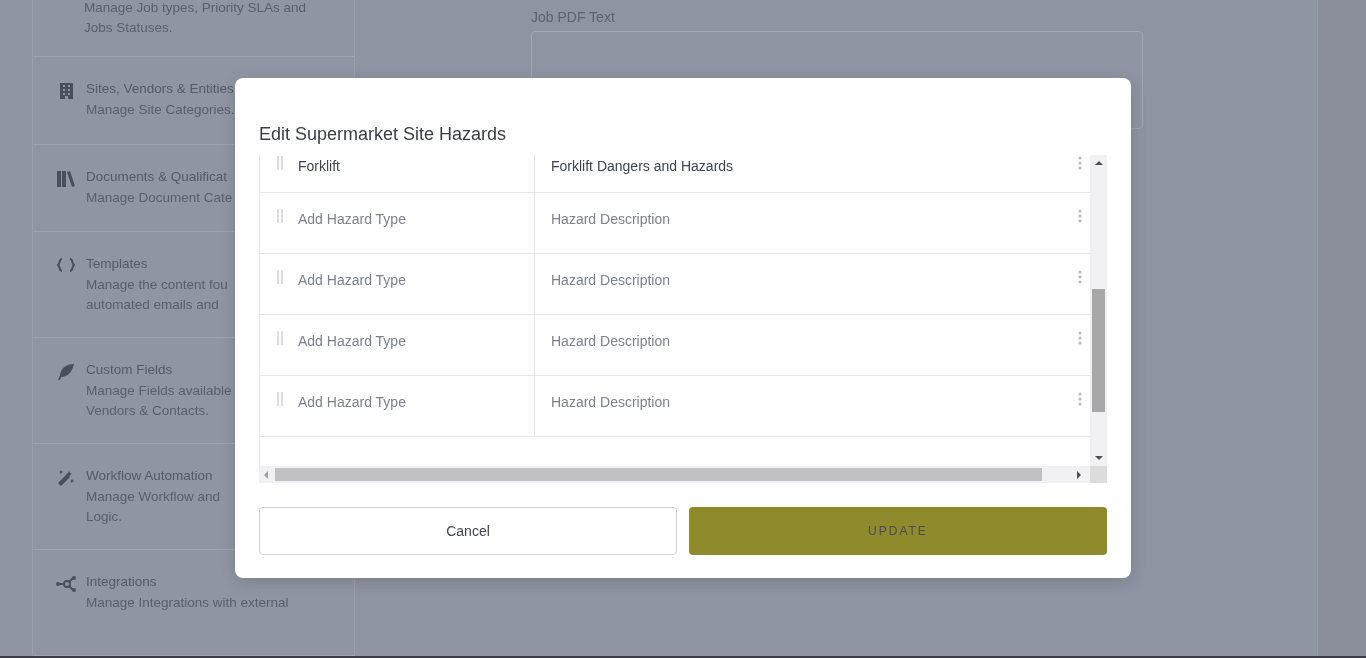 This screenshot has height=658, width=1366. What do you see at coordinates (187, 581) in the screenshot?
I see `settings-title: Integrations` at bounding box center [187, 581].